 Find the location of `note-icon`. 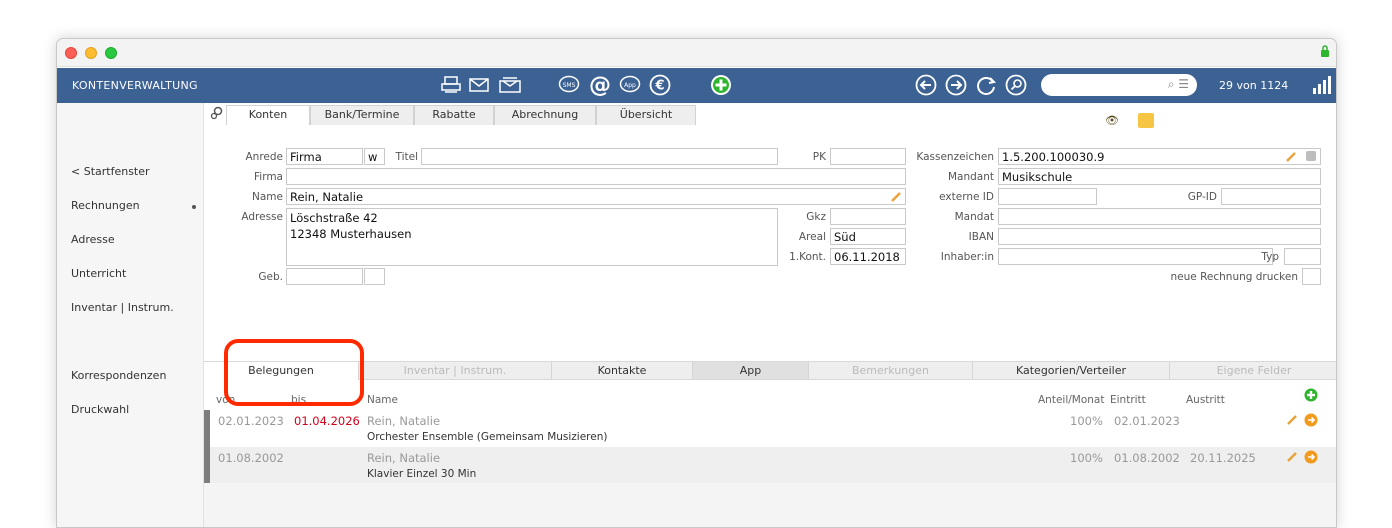

note-icon is located at coordinates (1146, 120).